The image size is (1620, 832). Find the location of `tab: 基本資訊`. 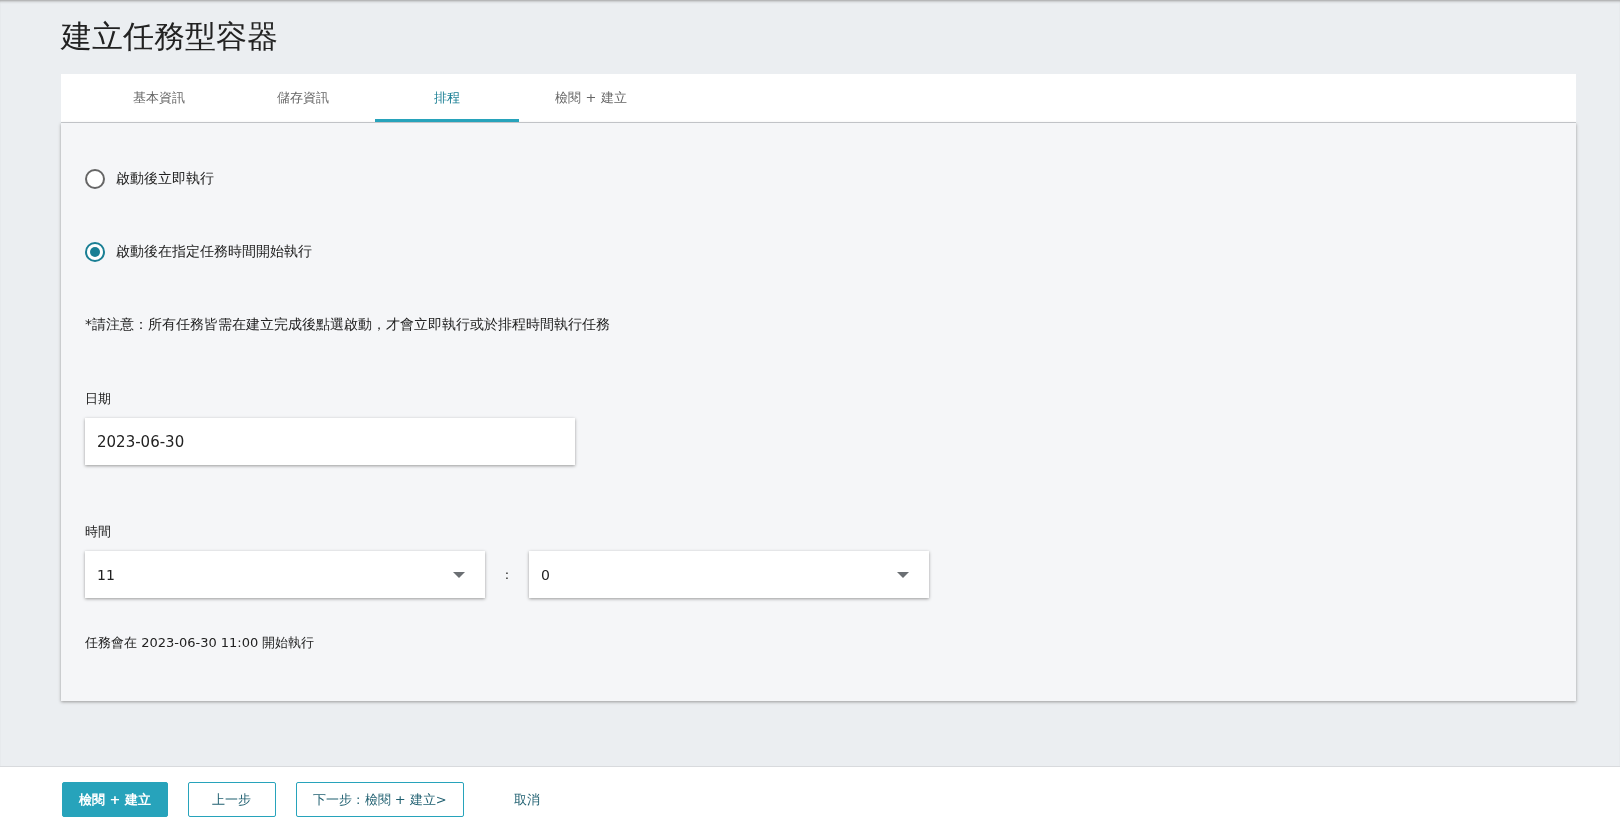

tab: 基本資訊 is located at coordinates (159, 98).